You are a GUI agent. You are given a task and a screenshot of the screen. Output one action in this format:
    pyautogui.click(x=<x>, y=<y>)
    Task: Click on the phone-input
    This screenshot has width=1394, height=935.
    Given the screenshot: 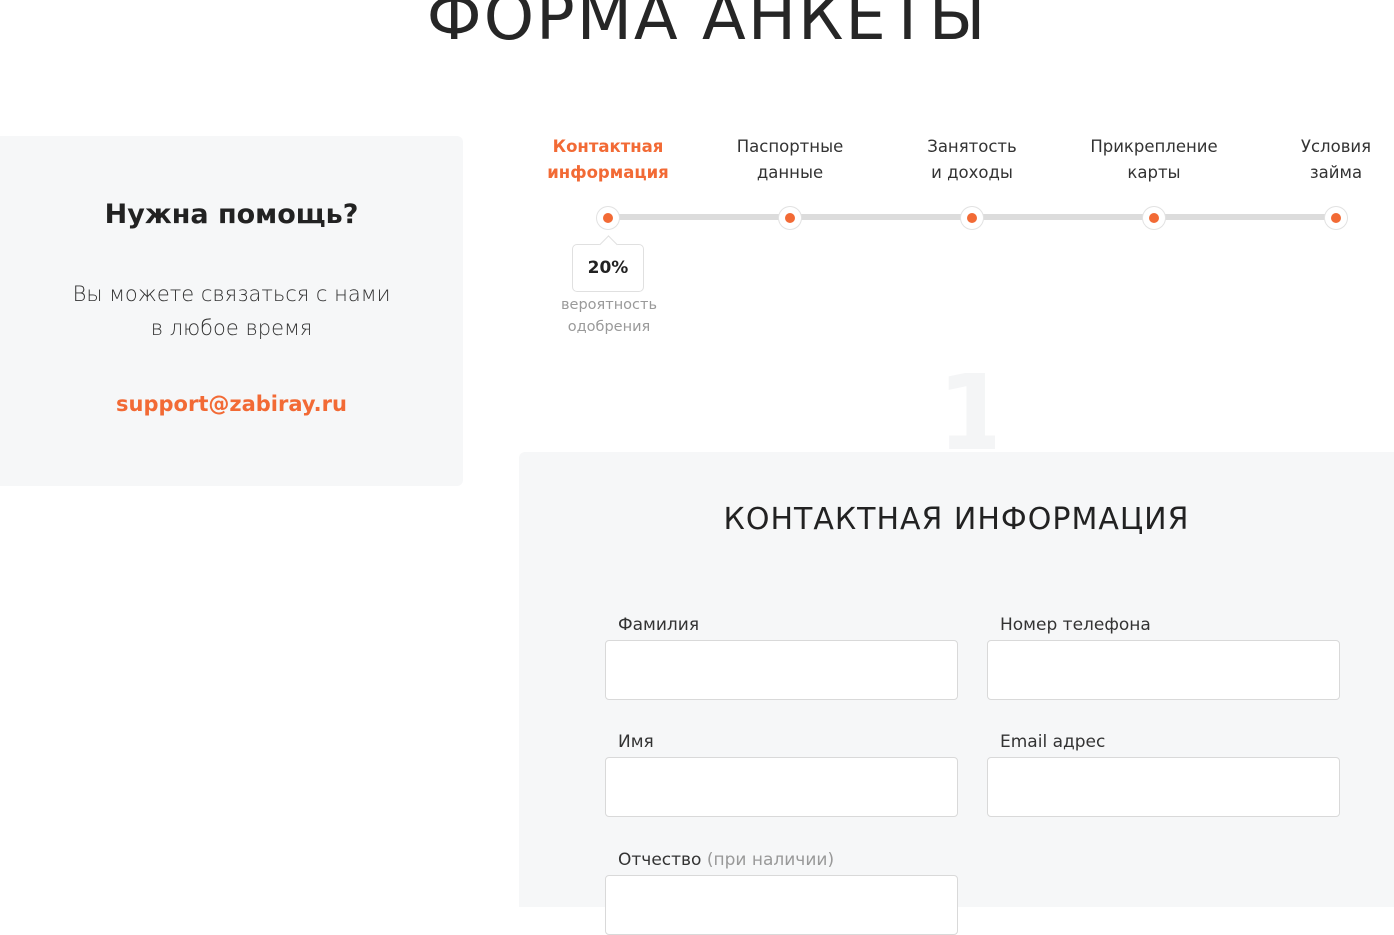 What is the action you would take?
    pyautogui.click(x=1163, y=670)
    